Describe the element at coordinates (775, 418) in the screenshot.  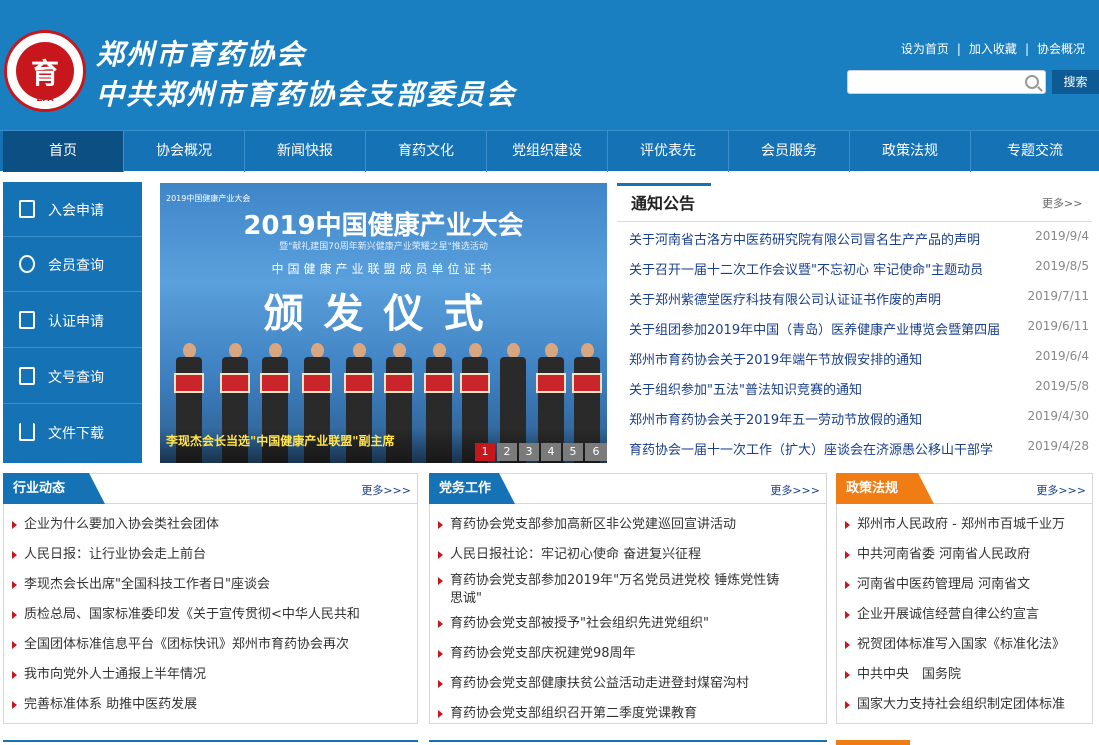
I see `notice-item-title: 郑州市育药协会关于2019年五一劳动节放假的通知` at that location.